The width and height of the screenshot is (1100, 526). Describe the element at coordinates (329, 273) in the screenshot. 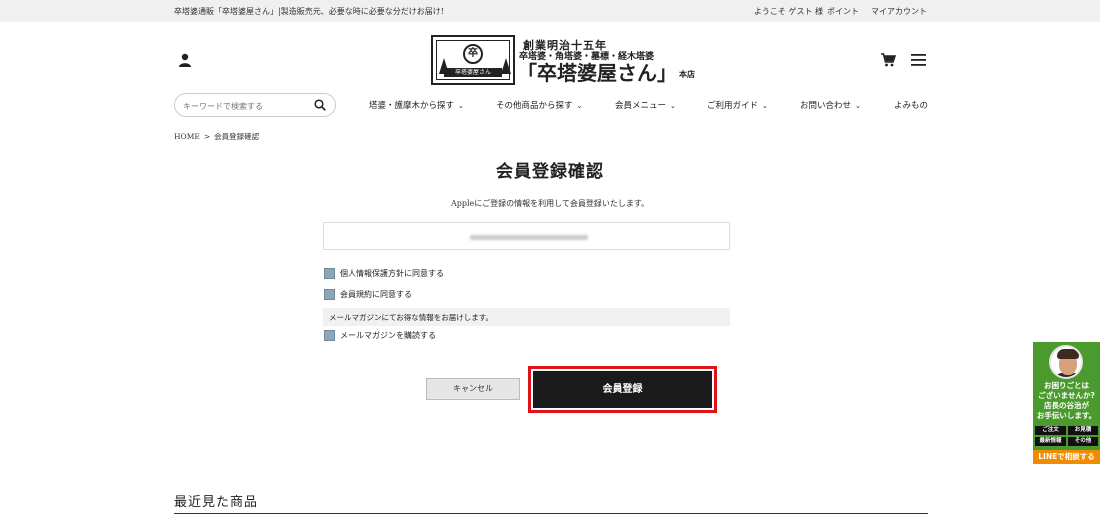

I see `privacy-checkbox` at that location.